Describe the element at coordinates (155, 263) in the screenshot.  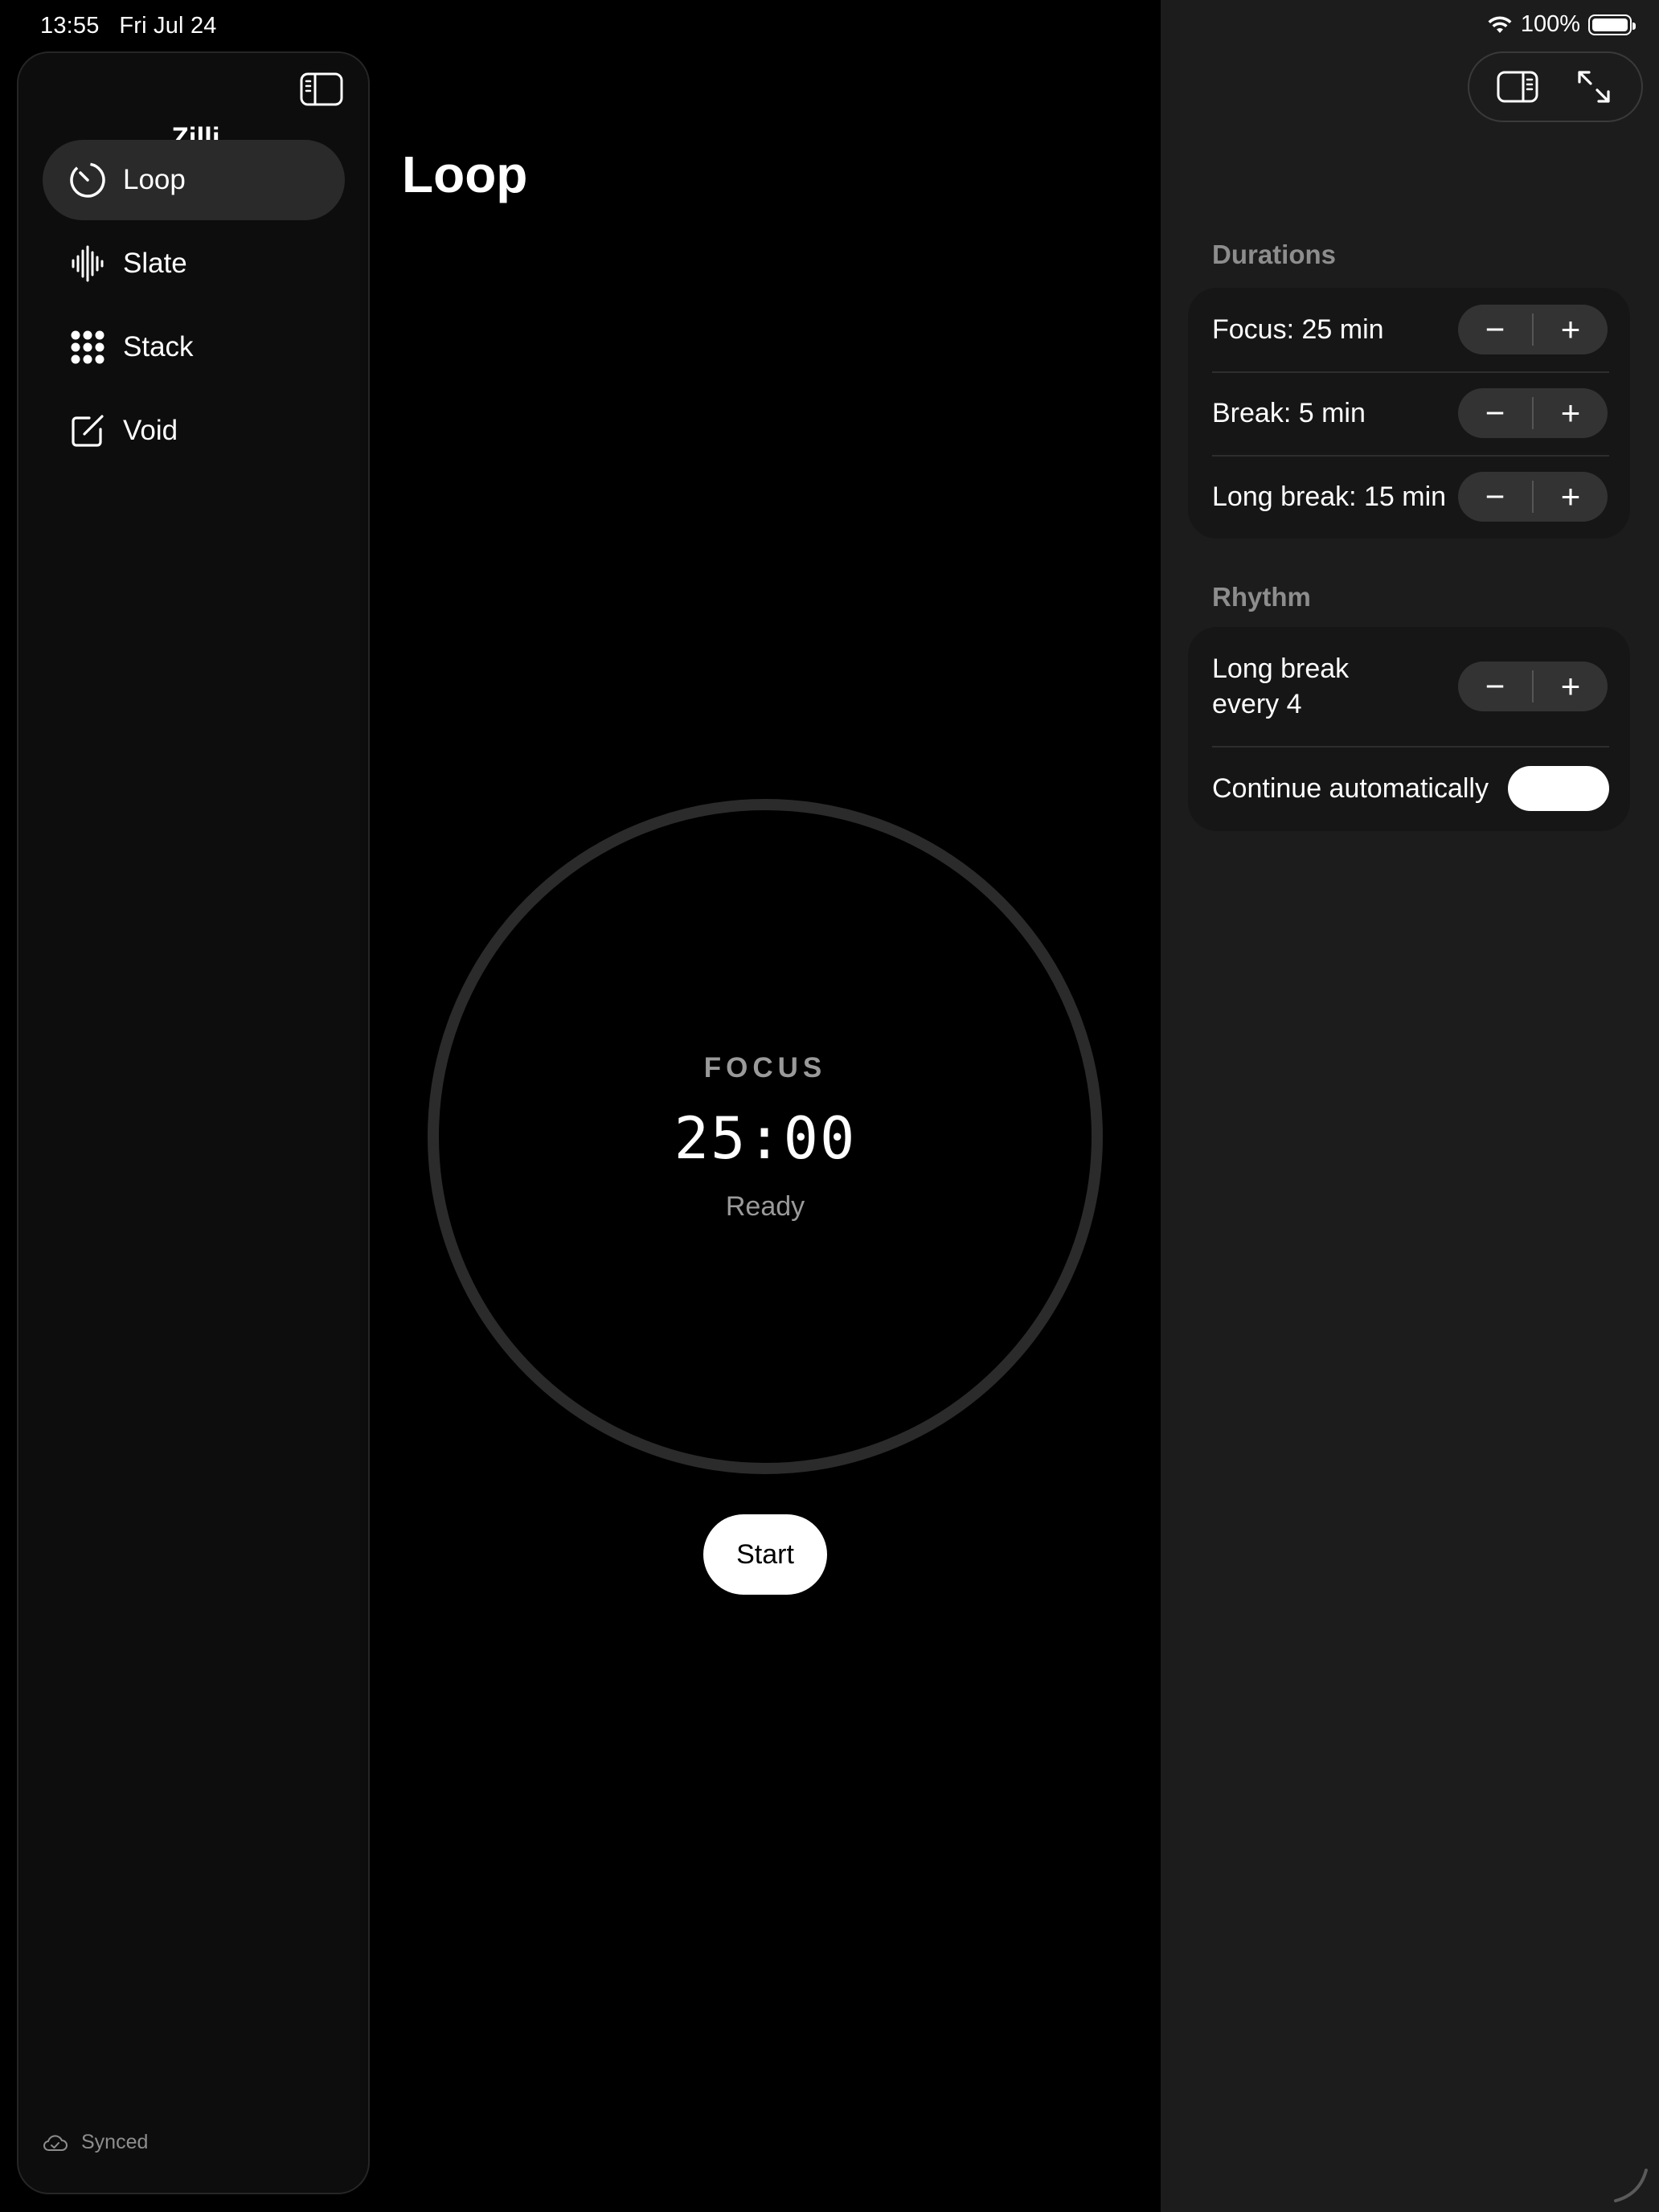
I see `sidebar-item-label: Slate` at that location.